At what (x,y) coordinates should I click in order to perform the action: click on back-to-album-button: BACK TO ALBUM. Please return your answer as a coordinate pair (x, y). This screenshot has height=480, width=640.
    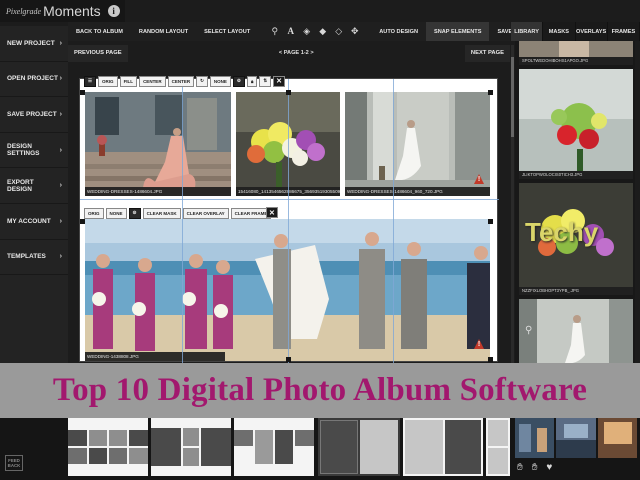
    Looking at the image, I should click on (99, 31).